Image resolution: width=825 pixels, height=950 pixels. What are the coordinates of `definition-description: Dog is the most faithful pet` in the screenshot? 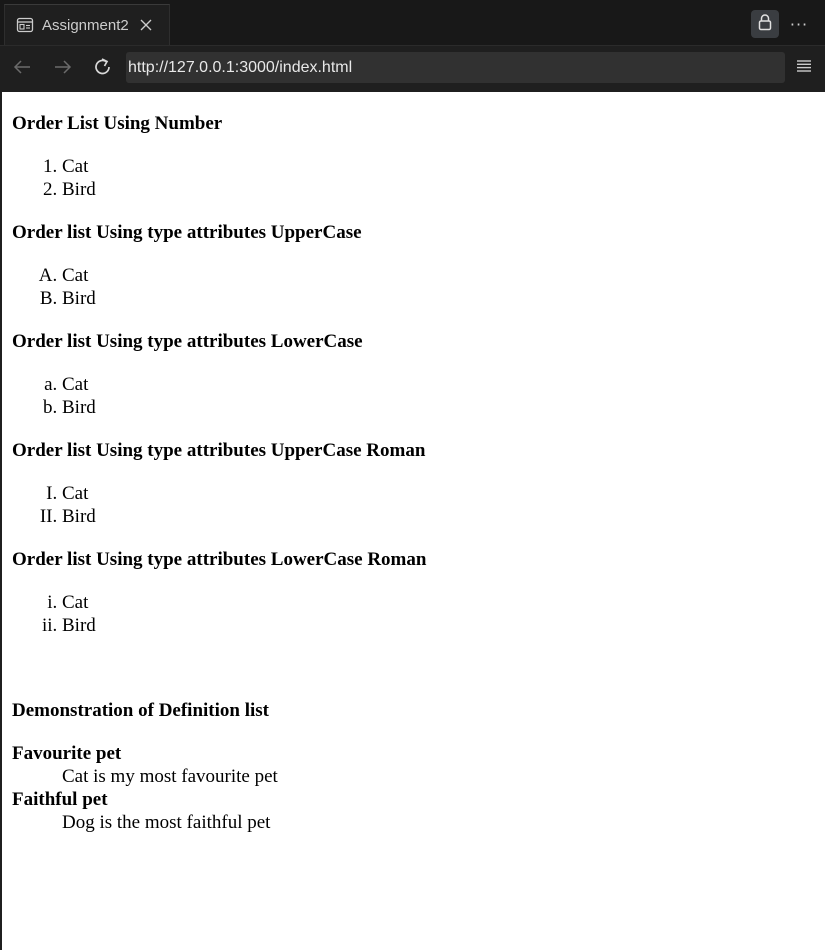 It's located at (166, 822).